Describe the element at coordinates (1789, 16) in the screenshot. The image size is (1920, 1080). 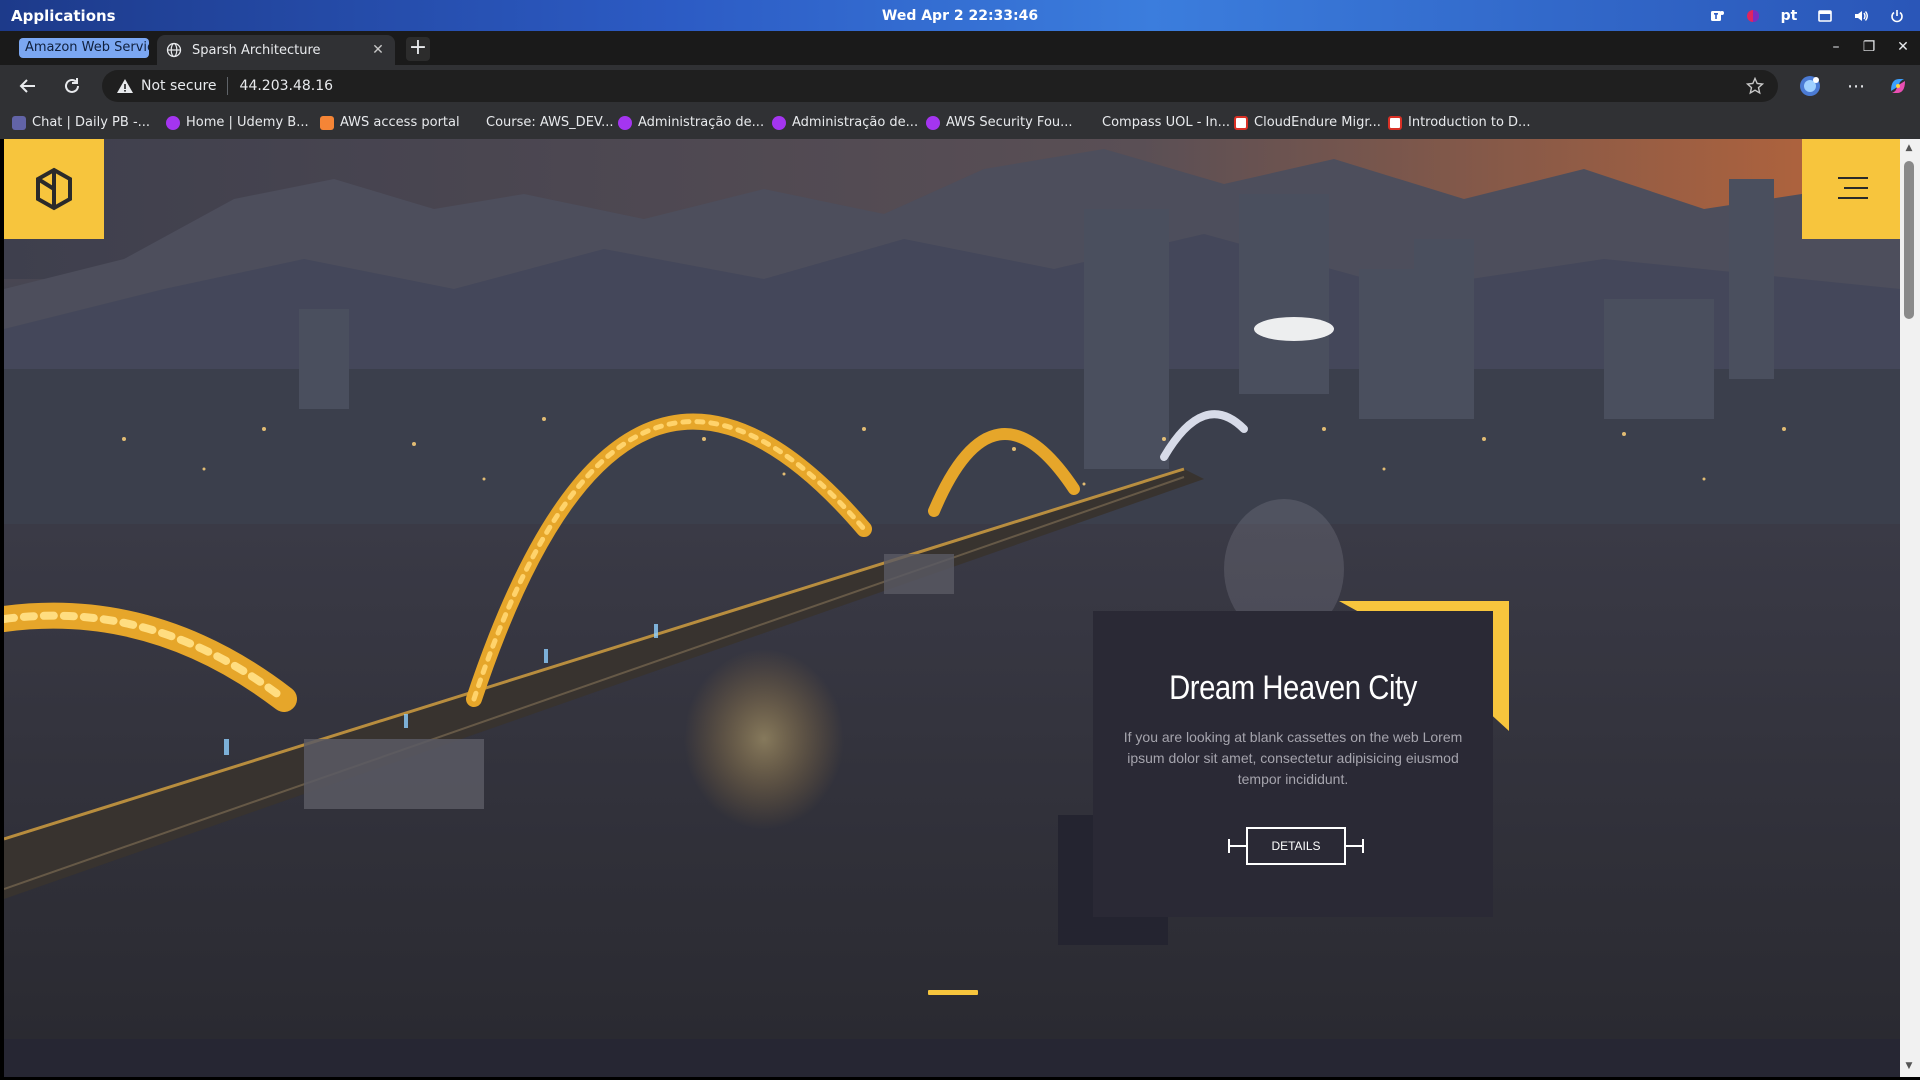
I see `keyboard-layout-indicator: pt` at that location.